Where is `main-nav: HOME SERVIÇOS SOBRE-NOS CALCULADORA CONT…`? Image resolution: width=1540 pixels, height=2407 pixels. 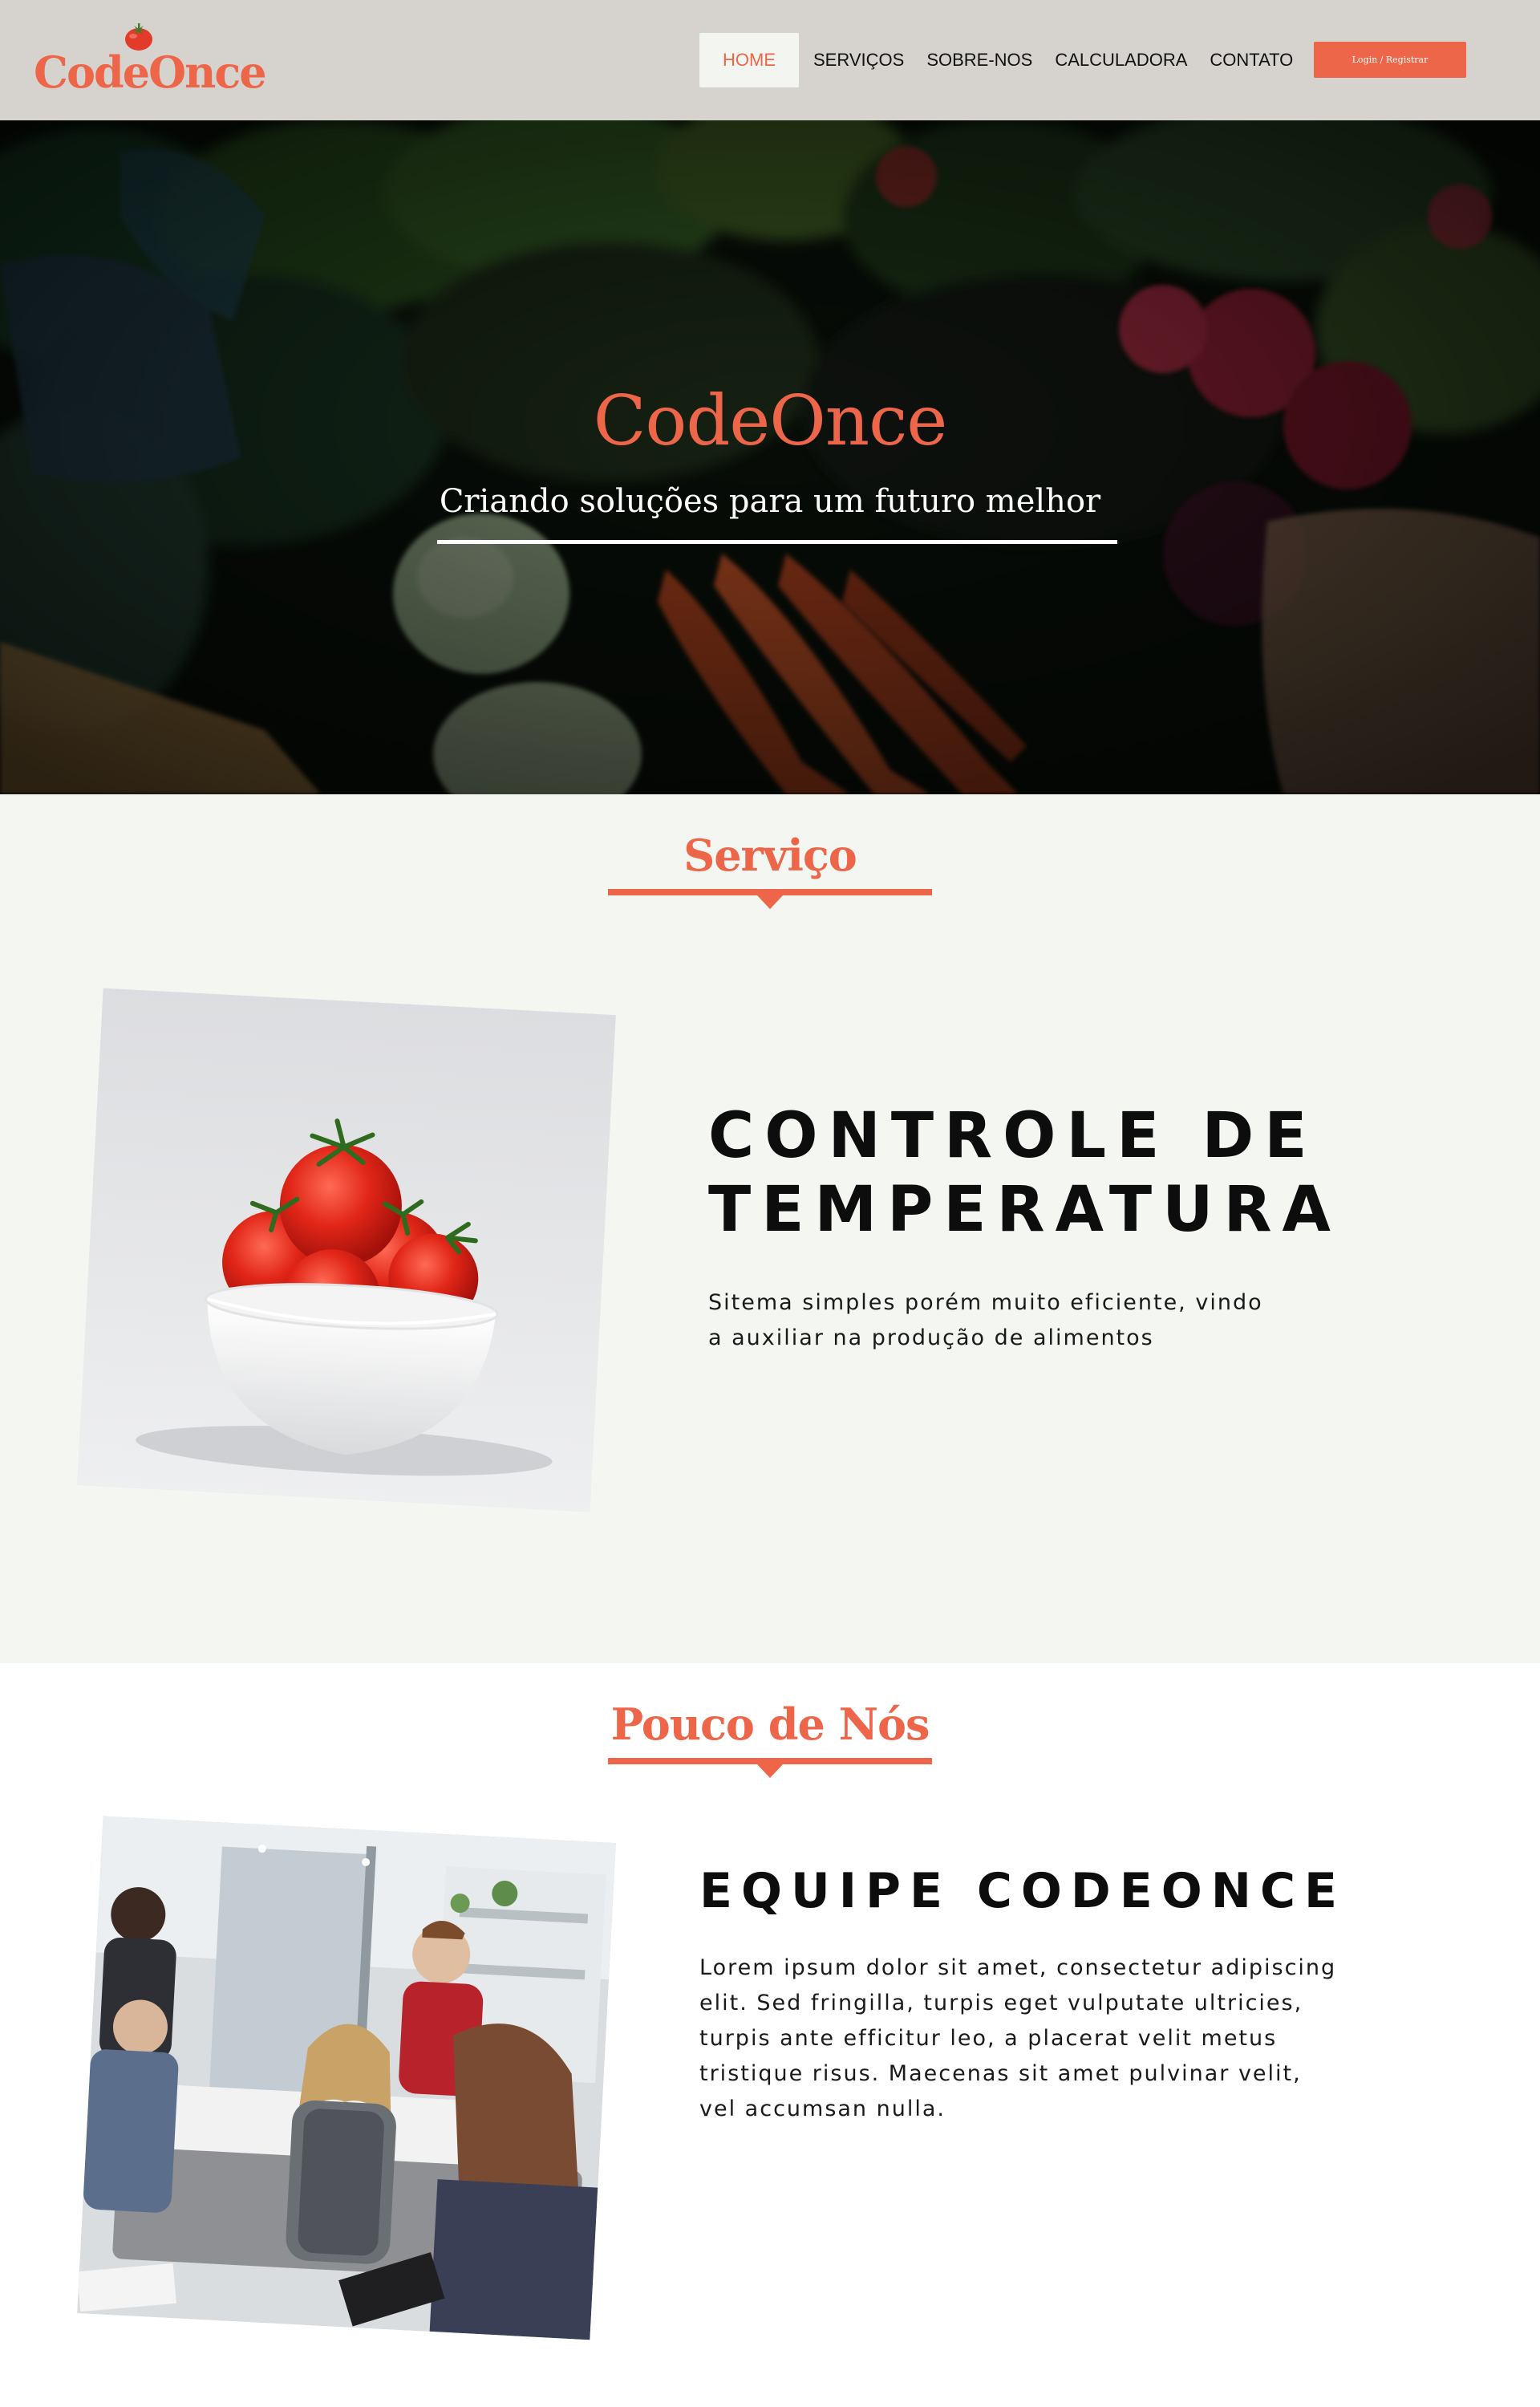
main-nav: HOME SERVIÇOS SOBRE-NOS CALCULADORA CONT… is located at coordinates (1001, 60).